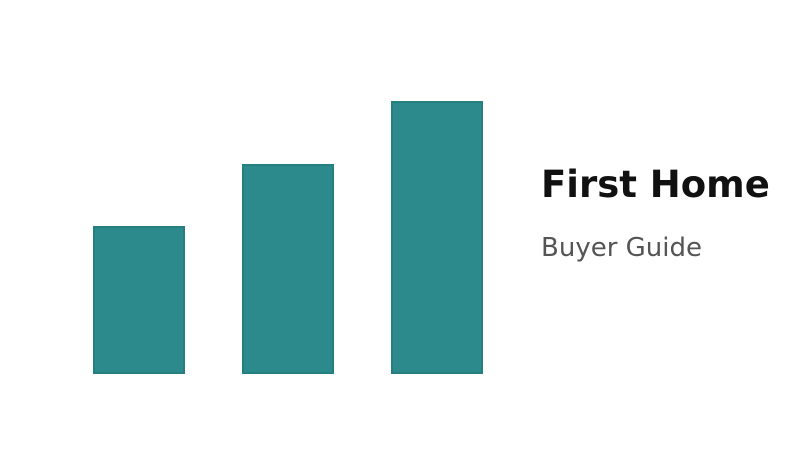 This screenshot has width=801, height=455. What do you see at coordinates (437, 237) in the screenshot?
I see `logo-bar-tall` at bounding box center [437, 237].